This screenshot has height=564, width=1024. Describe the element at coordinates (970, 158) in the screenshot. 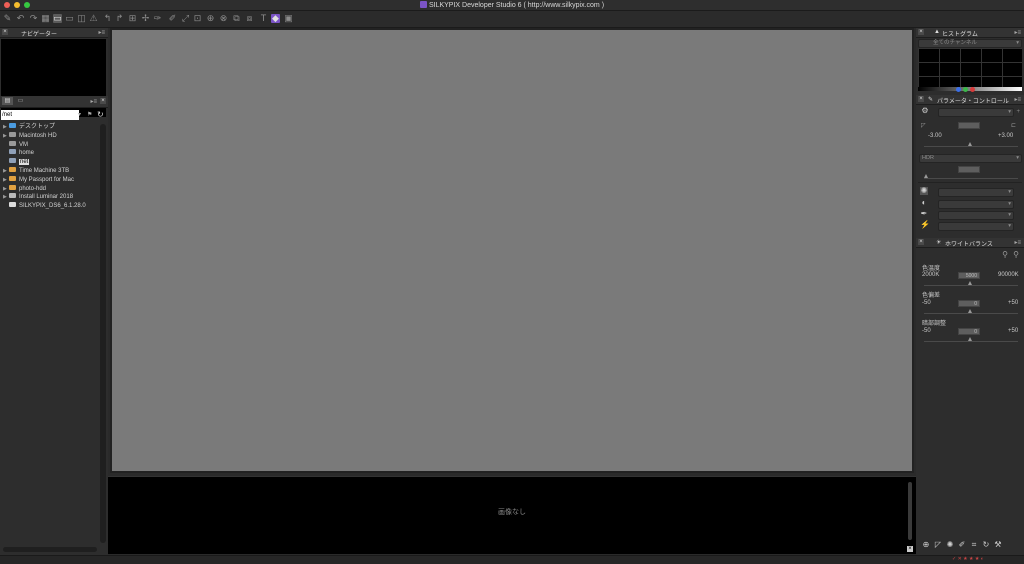

I see `hdr-select: HDR ▾` at that location.